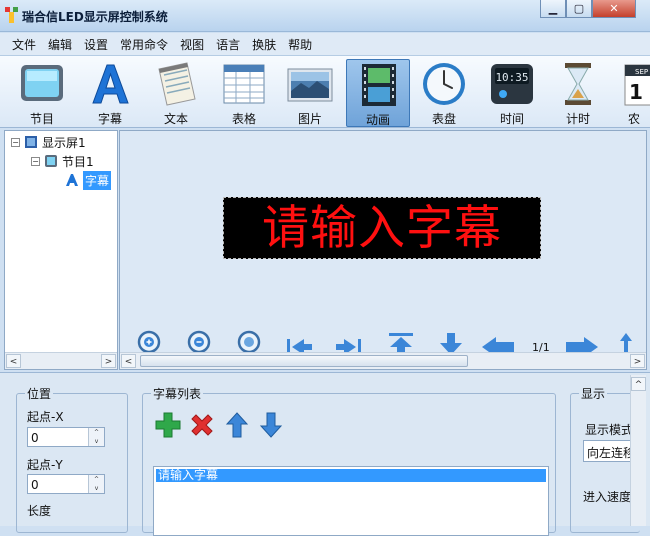  Describe the element at coordinates (614, 9) in the screenshot. I see `close-button: ✕` at that location.